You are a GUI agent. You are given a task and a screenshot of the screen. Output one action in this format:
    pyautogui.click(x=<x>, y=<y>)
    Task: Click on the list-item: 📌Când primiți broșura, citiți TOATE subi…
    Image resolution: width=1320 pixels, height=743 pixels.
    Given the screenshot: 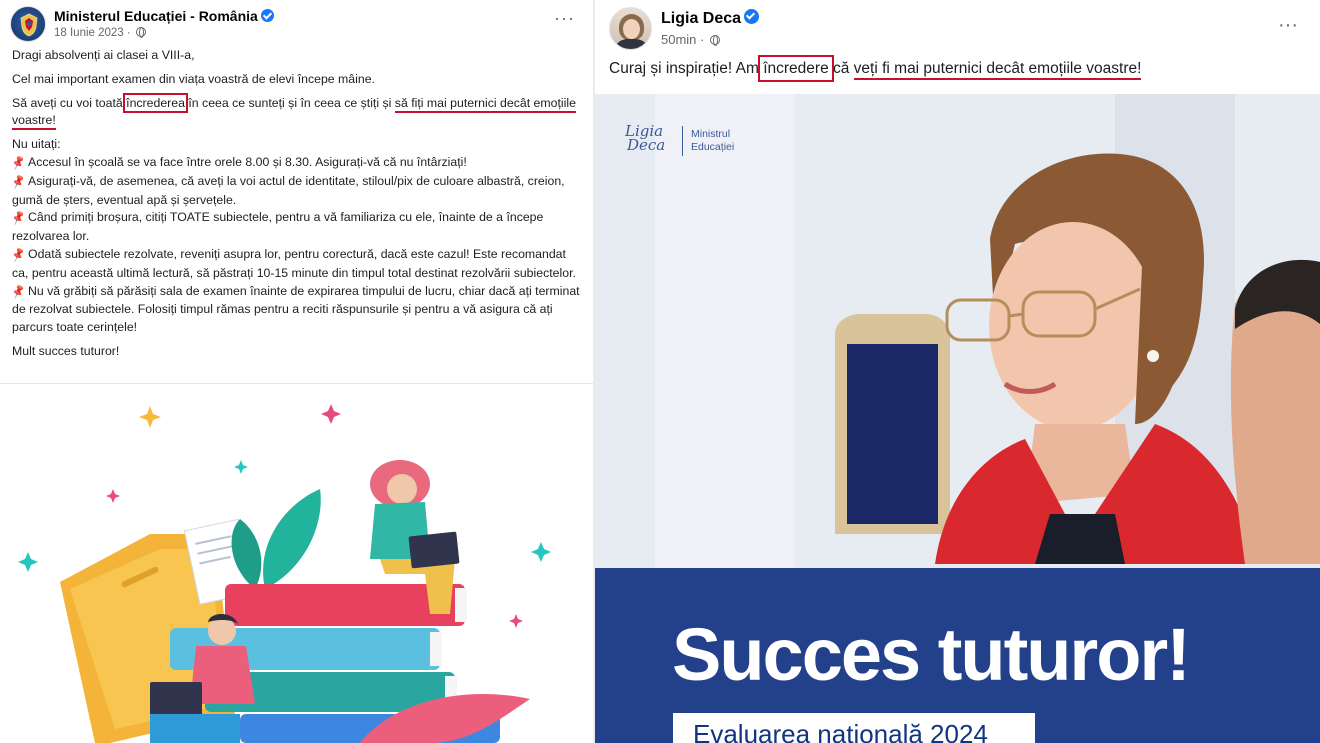 What is the action you would take?
    pyautogui.click(x=297, y=227)
    